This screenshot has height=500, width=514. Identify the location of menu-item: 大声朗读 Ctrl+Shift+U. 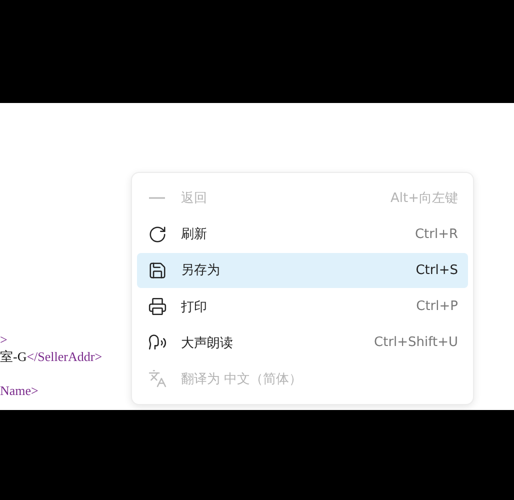
(302, 343).